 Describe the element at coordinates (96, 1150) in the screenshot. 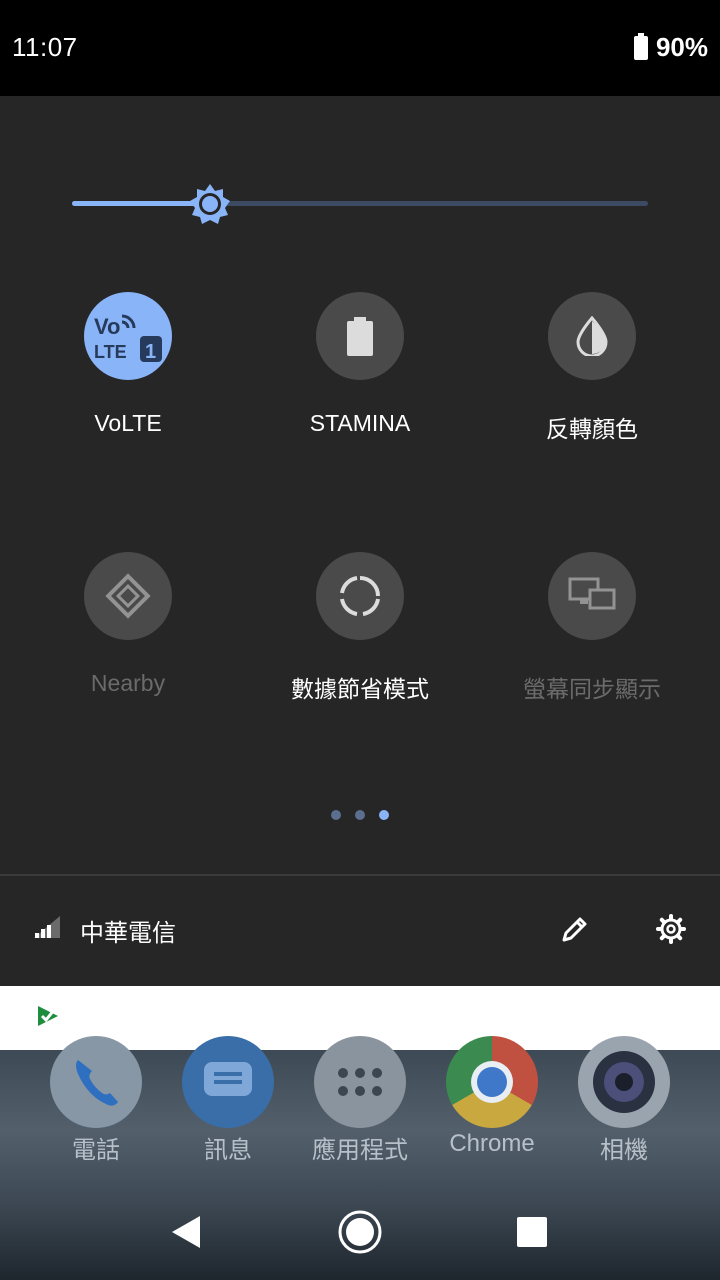

I see `dock-label-phone: 電話` at that location.